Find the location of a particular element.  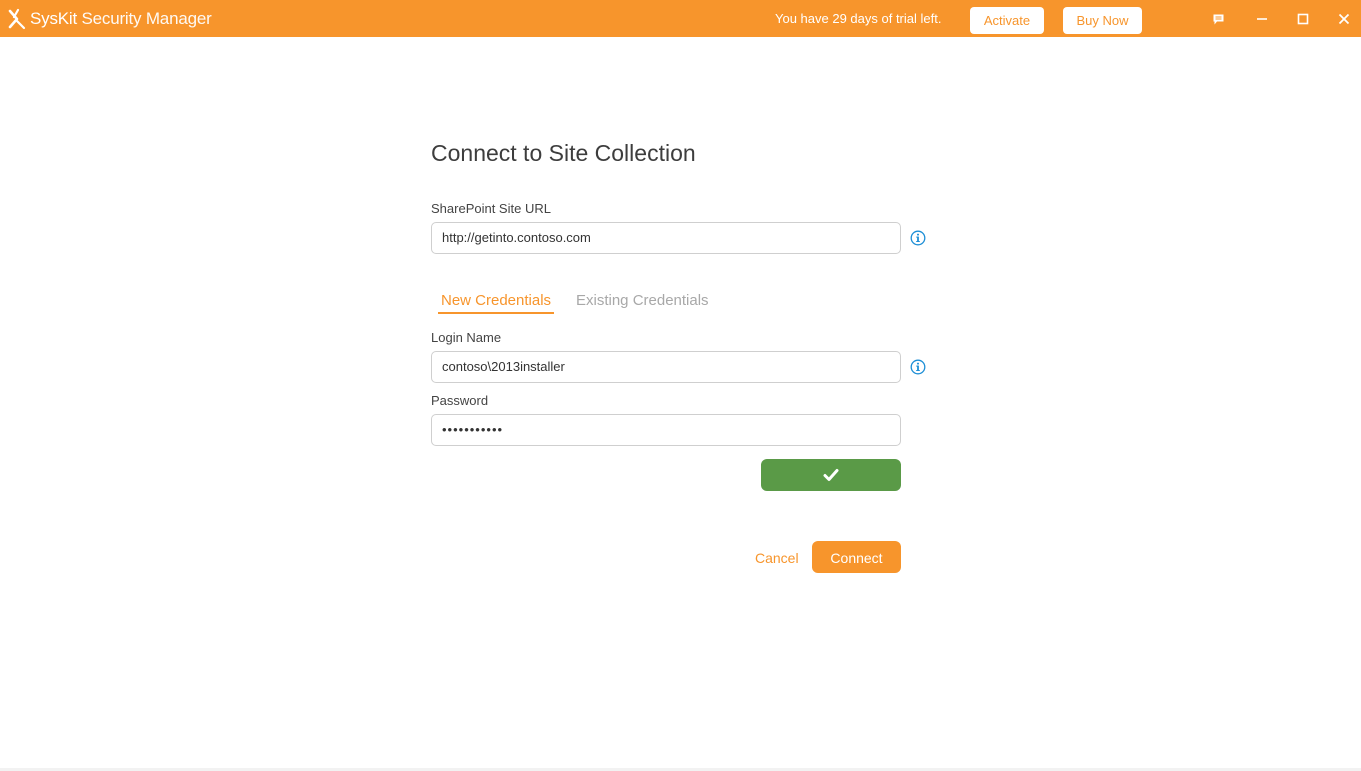

connect-button: Connect is located at coordinates (856, 557).